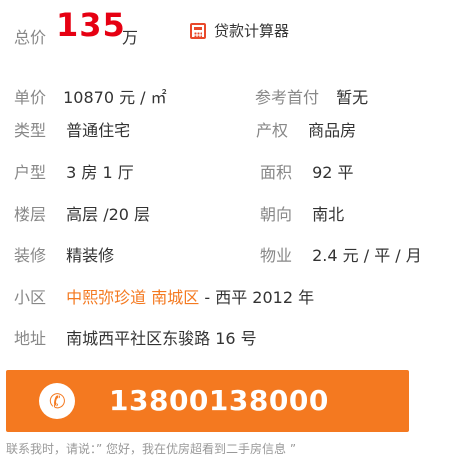 The image size is (464, 463). What do you see at coordinates (30, 255) in the screenshot?
I see `decoration-label: 装修` at bounding box center [30, 255].